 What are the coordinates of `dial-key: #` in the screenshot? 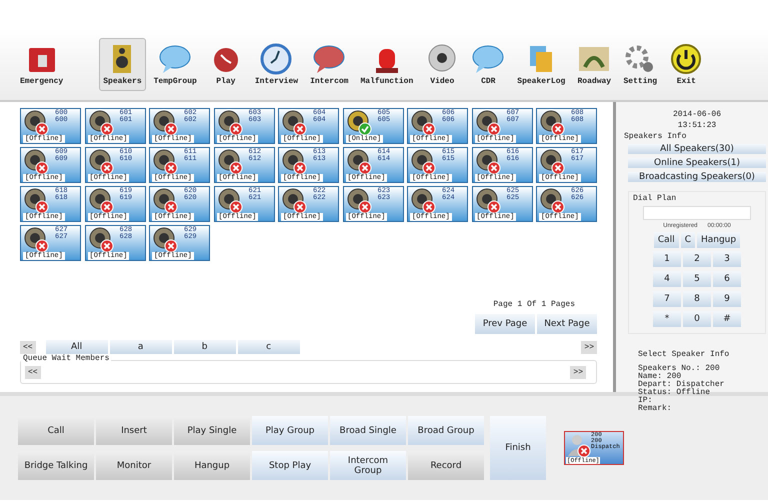 It's located at (727, 319).